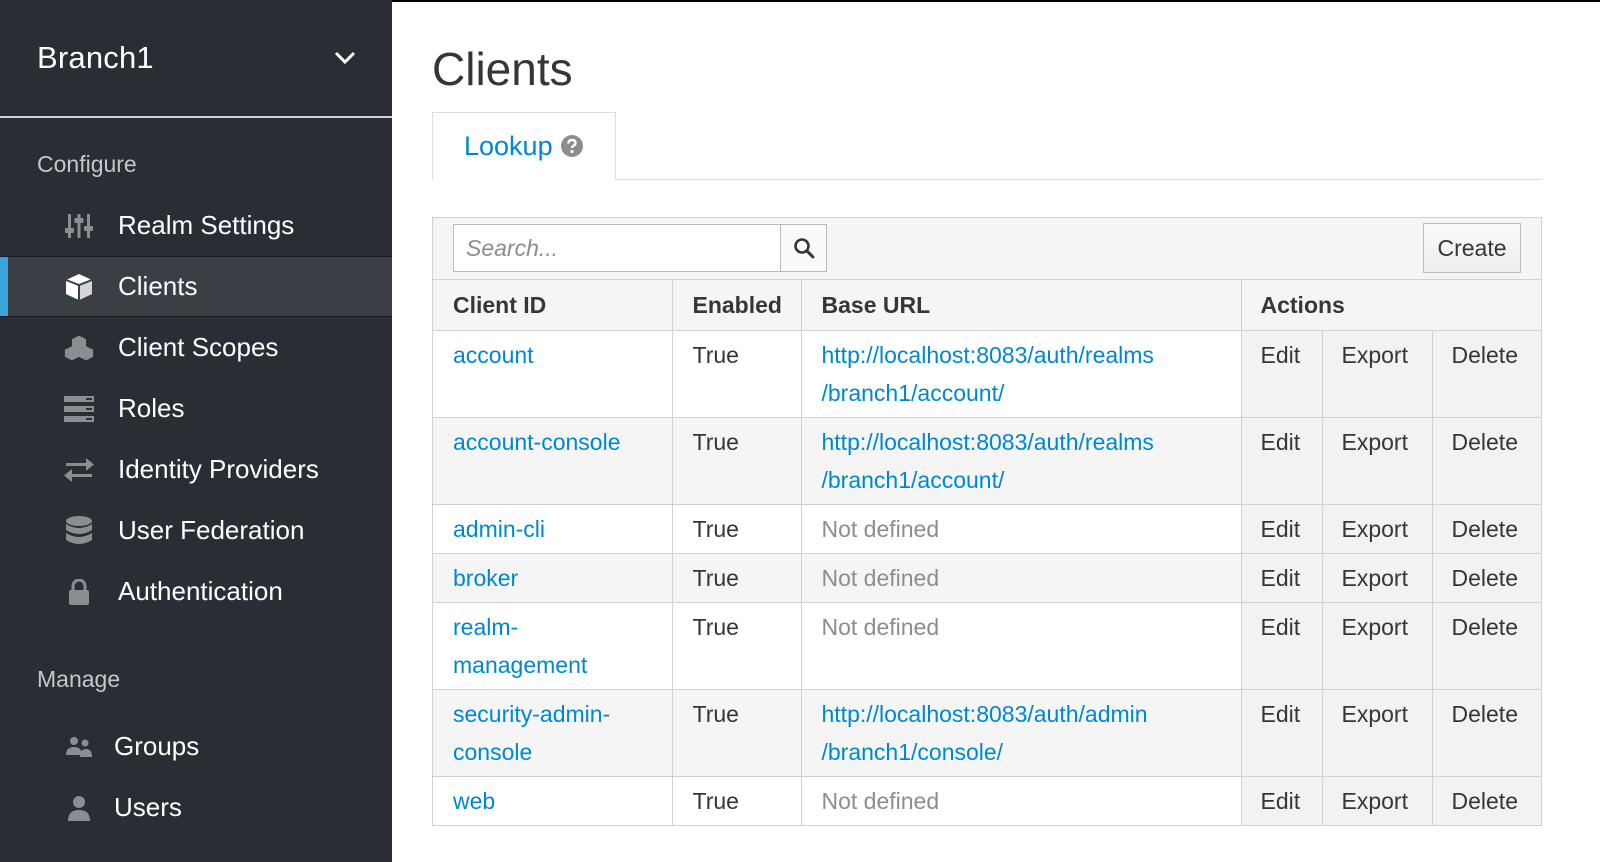 This screenshot has height=862, width=1600. Describe the element at coordinates (553, 800) in the screenshot. I see `client-id-link: web` at that location.